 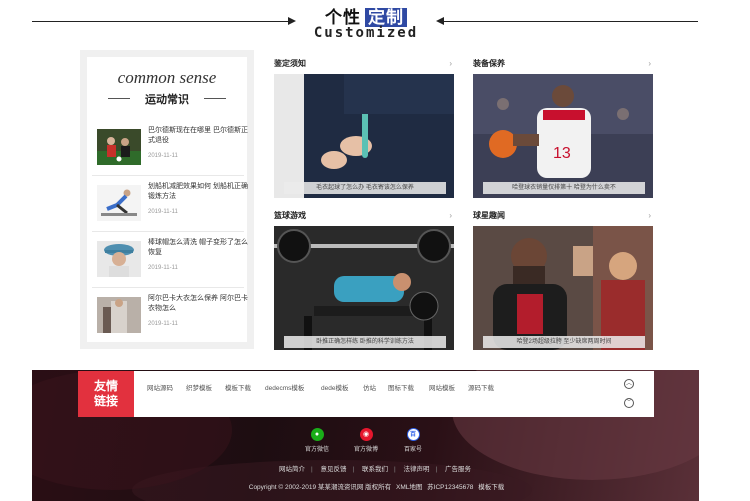 I want to click on divider-right, so click(x=569, y=21).